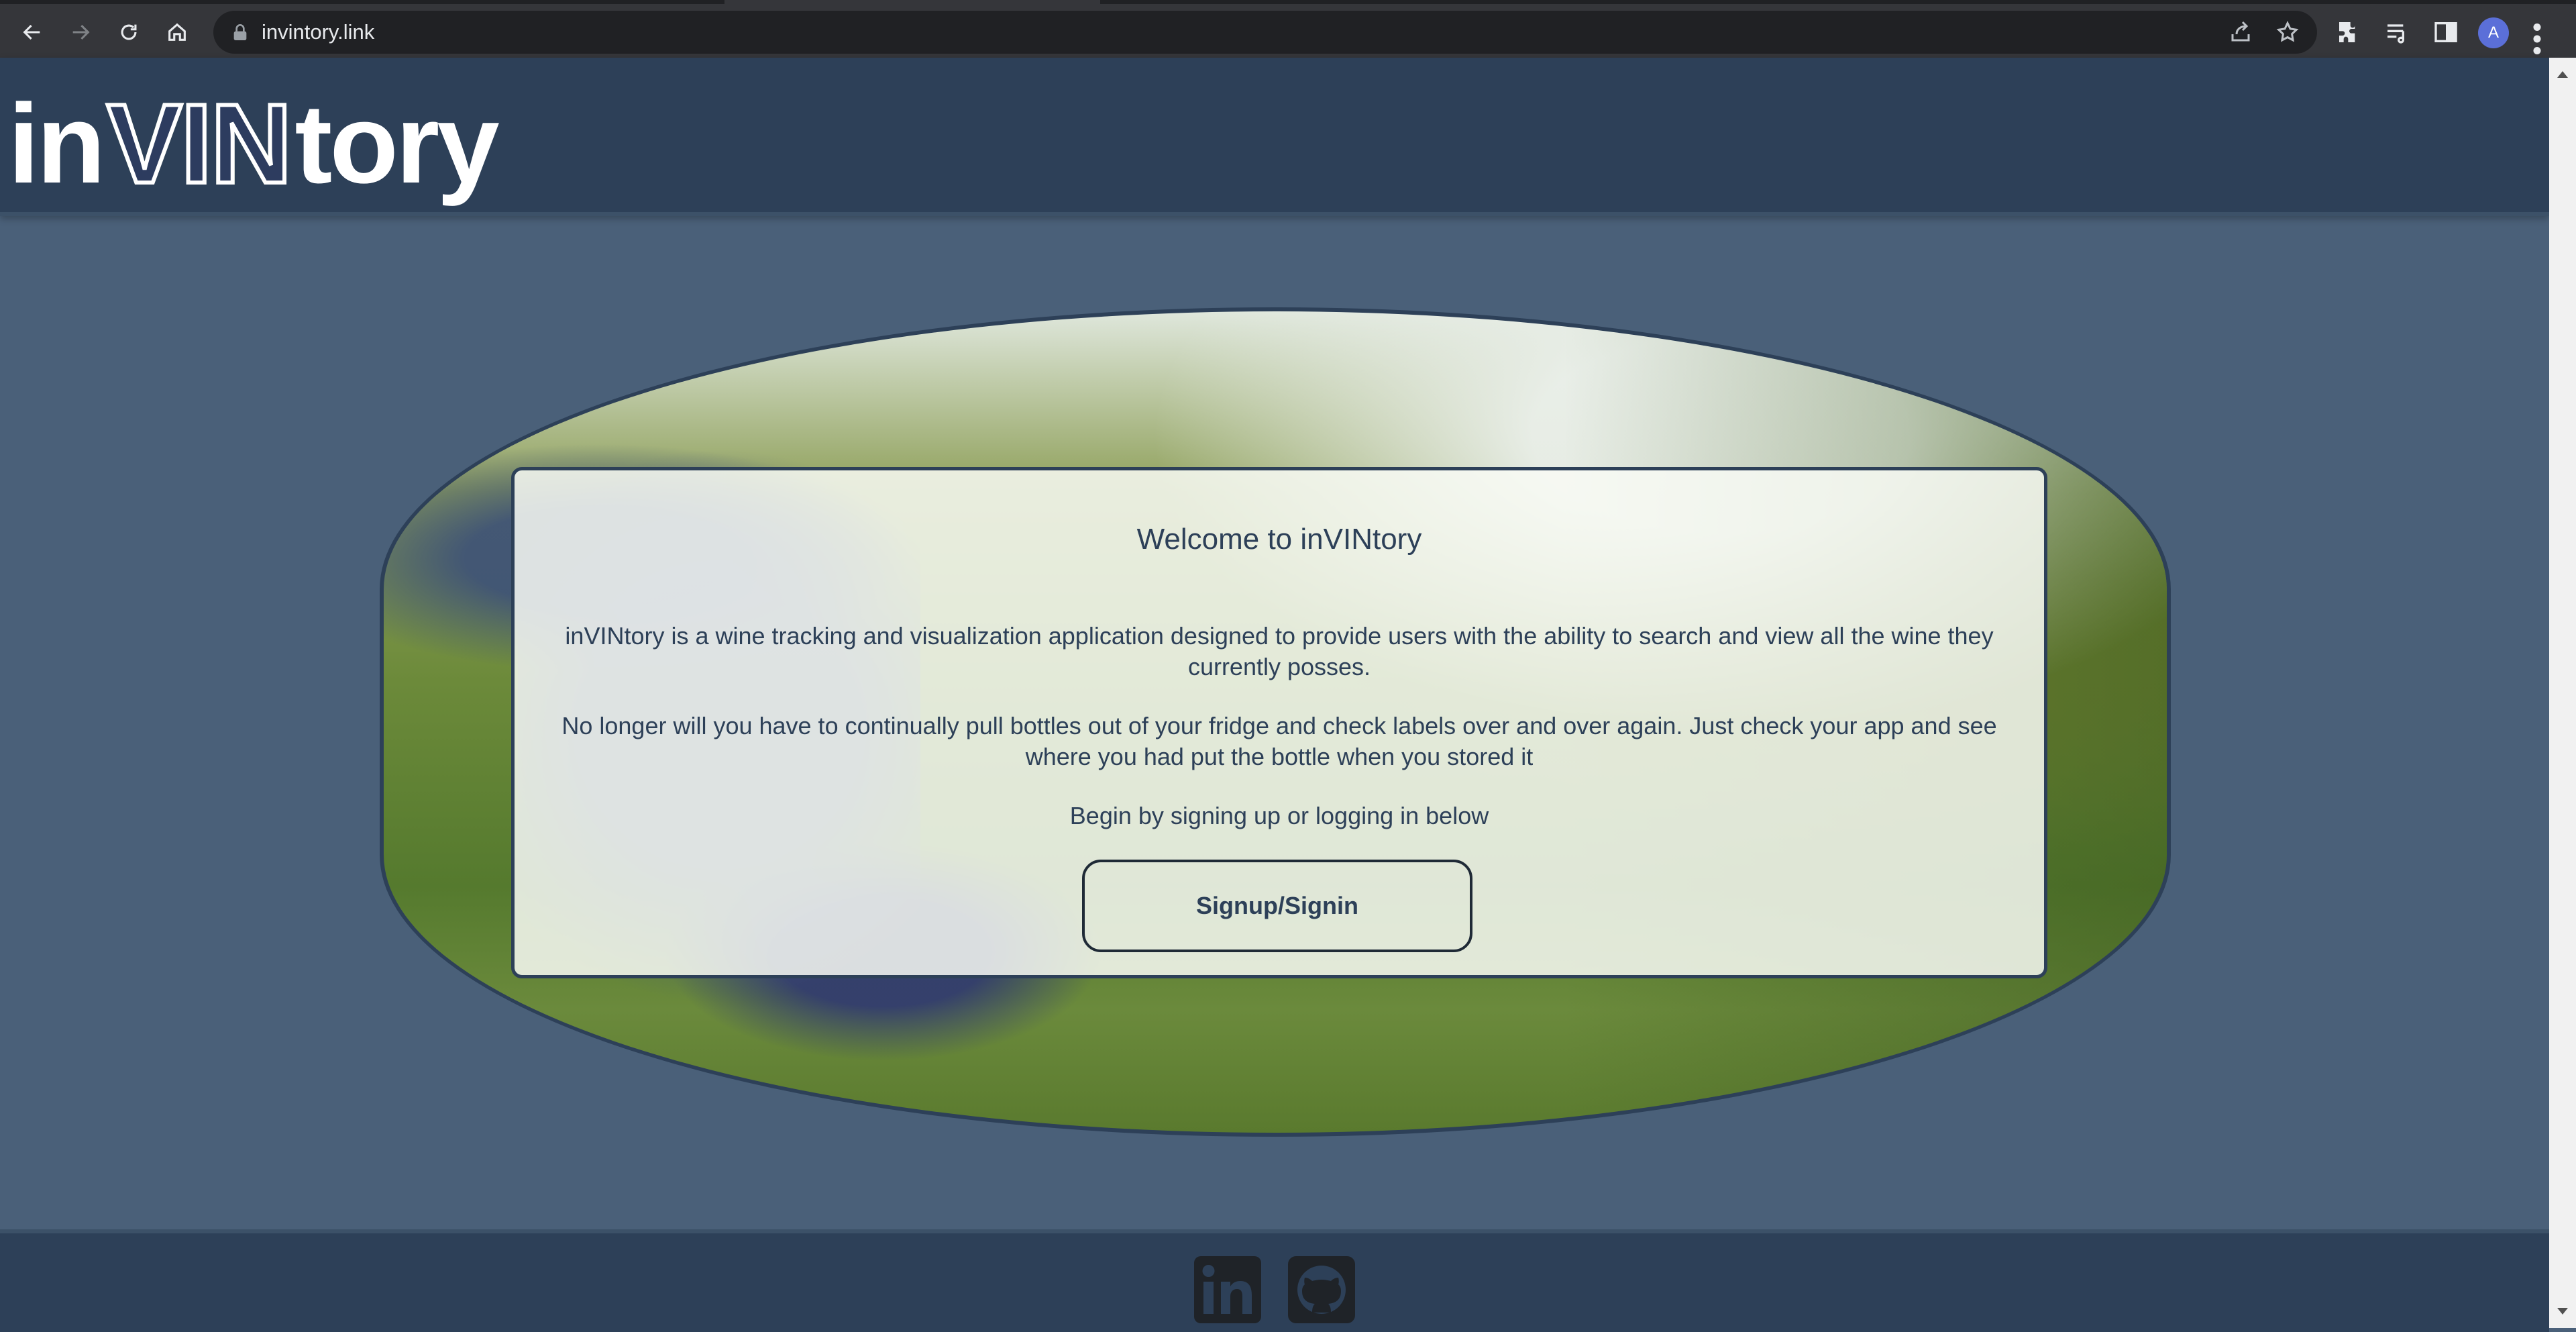  What do you see at coordinates (1279, 539) in the screenshot?
I see `welcome-title: Welcome to inVINtory` at bounding box center [1279, 539].